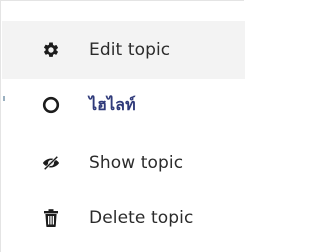 The height and width of the screenshot is (252, 320). What do you see at coordinates (130, 50) in the screenshot?
I see `edit-topic-label: Edit topic` at bounding box center [130, 50].